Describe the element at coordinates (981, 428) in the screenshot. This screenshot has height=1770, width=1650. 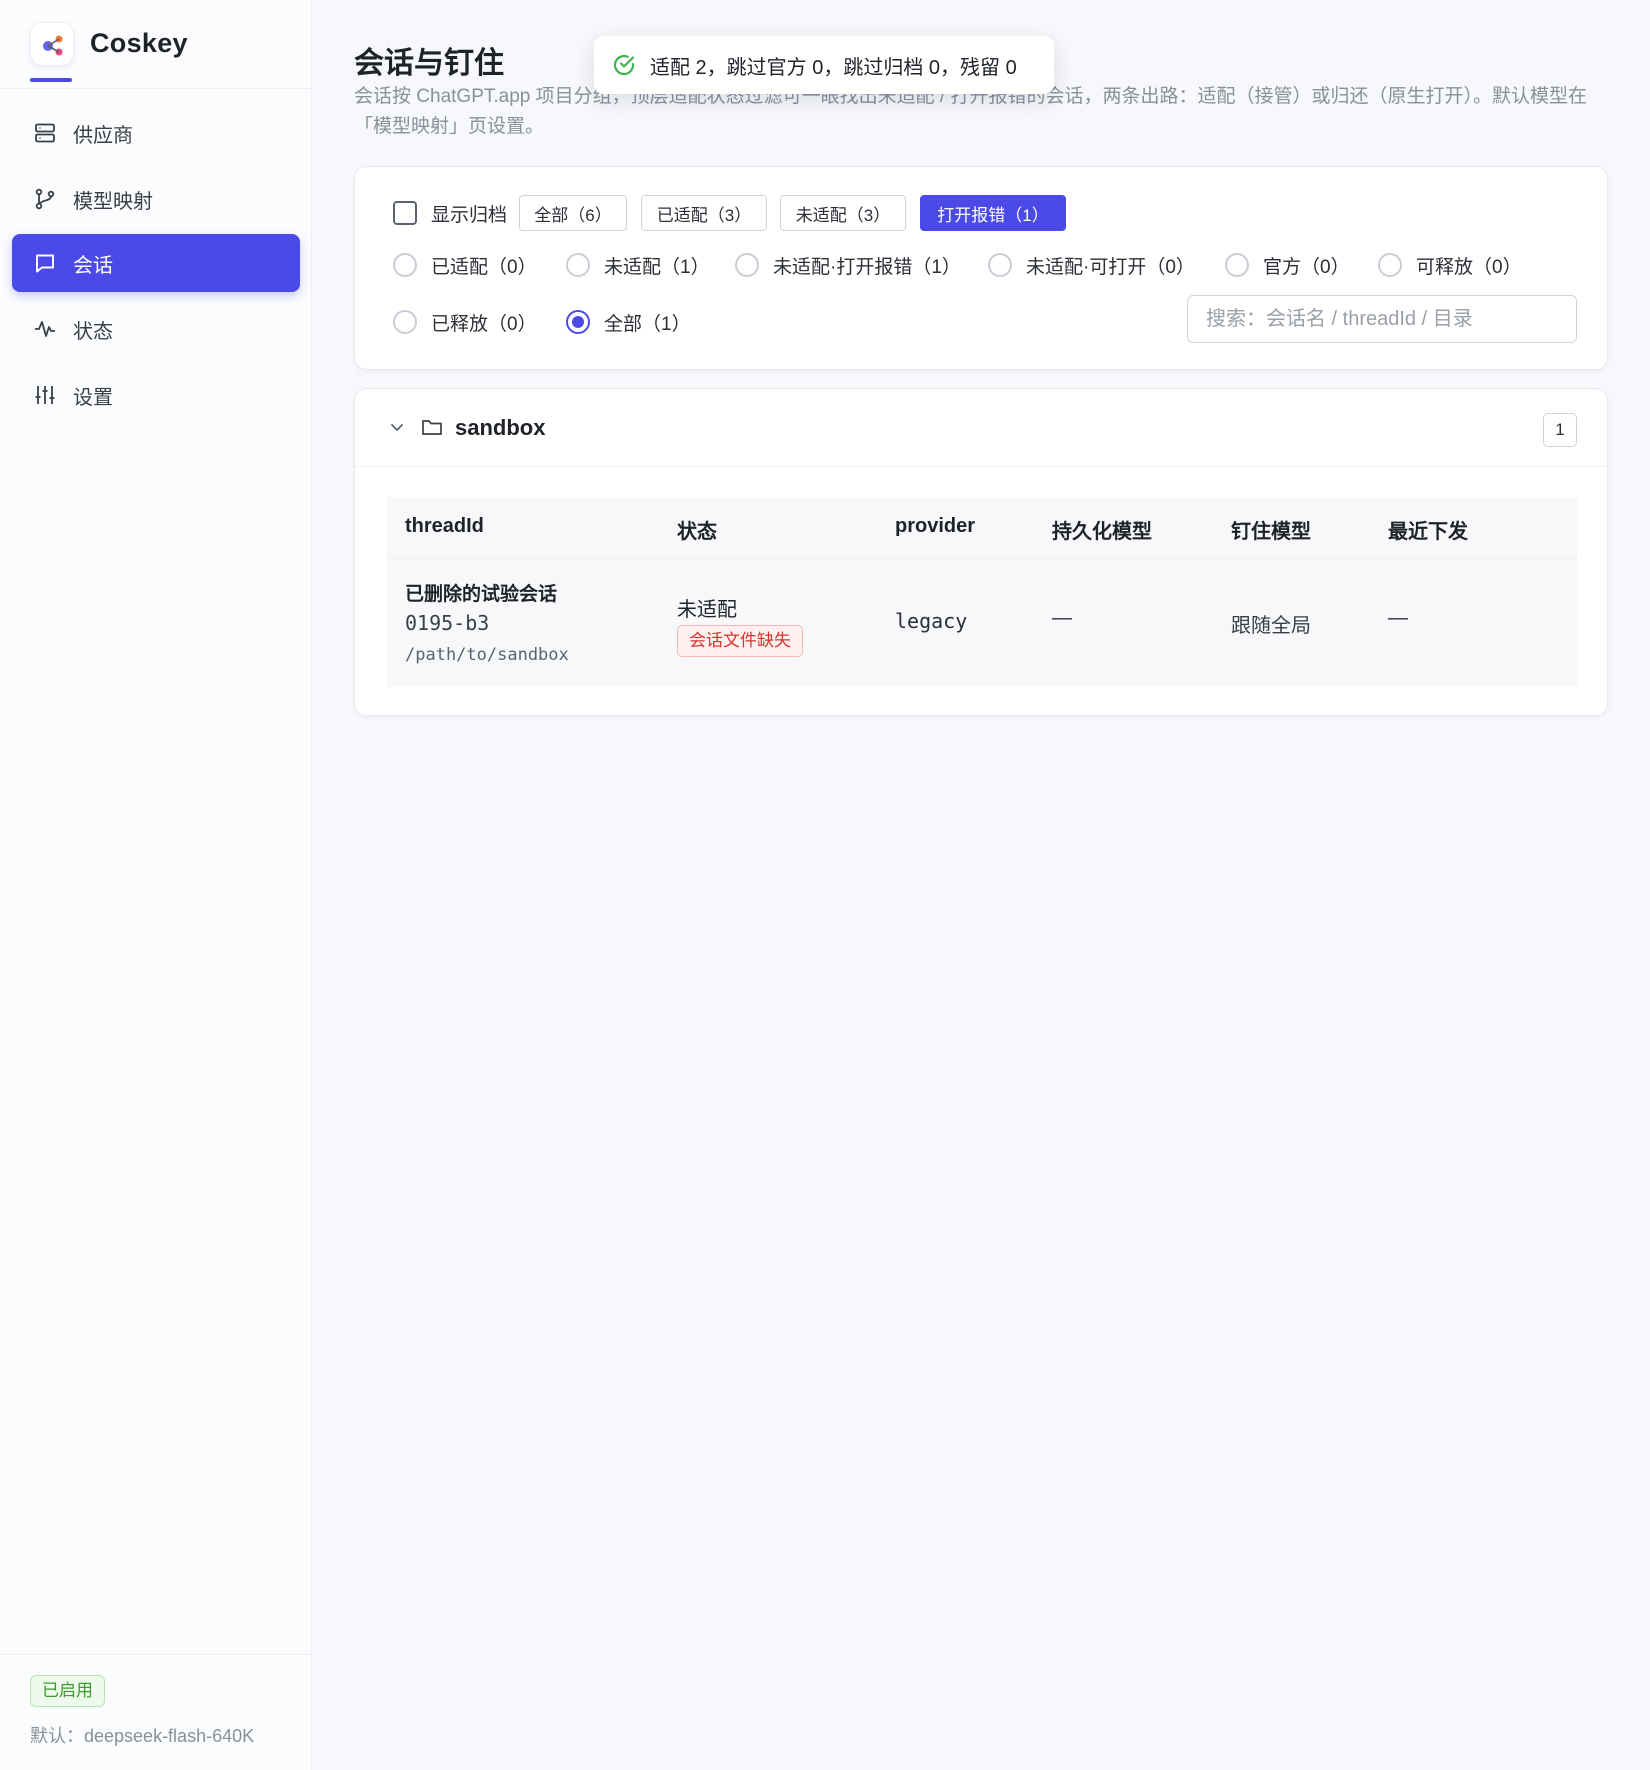
I see `group-header: sandbox 1` at that location.